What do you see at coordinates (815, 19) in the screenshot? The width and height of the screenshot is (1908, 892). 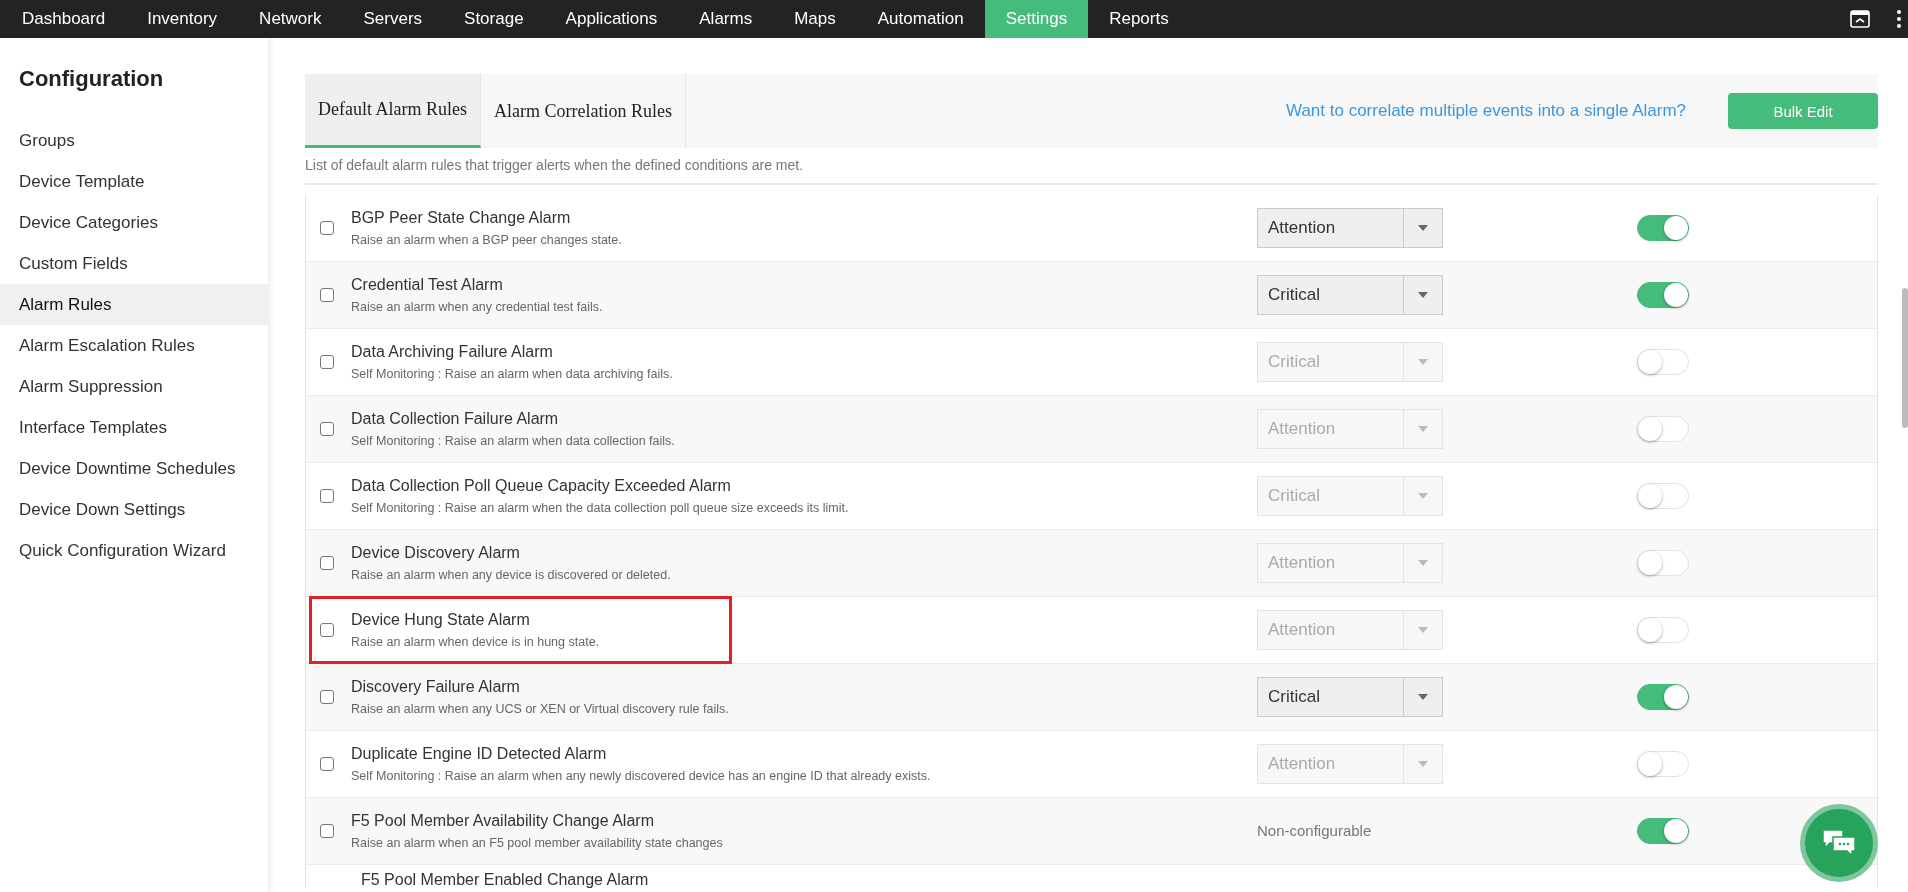 I see `nav-tab: Maps` at bounding box center [815, 19].